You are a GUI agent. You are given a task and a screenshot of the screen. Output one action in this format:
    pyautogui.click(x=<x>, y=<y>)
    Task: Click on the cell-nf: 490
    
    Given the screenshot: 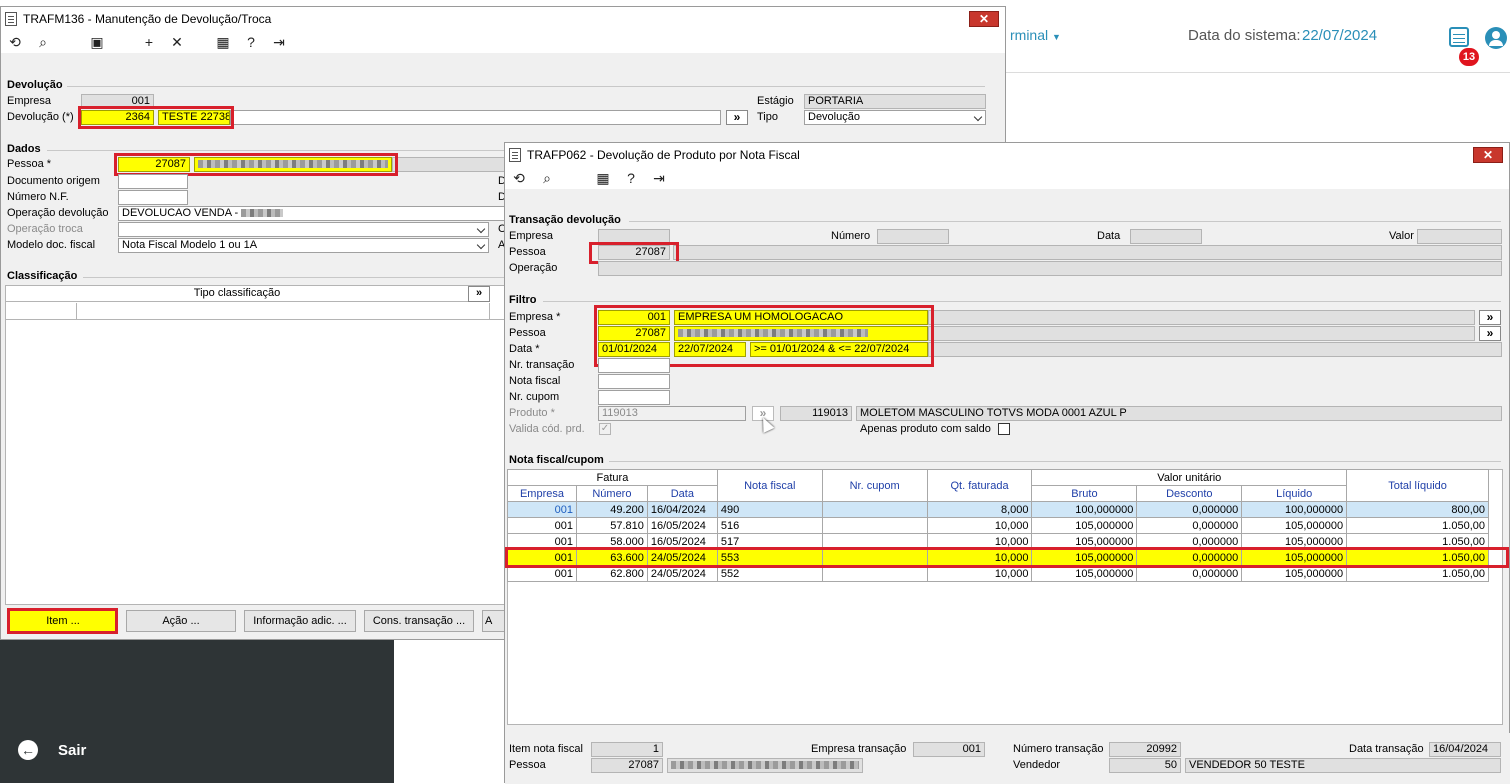 What is the action you would take?
    pyautogui.click(x=769, y=509)
    